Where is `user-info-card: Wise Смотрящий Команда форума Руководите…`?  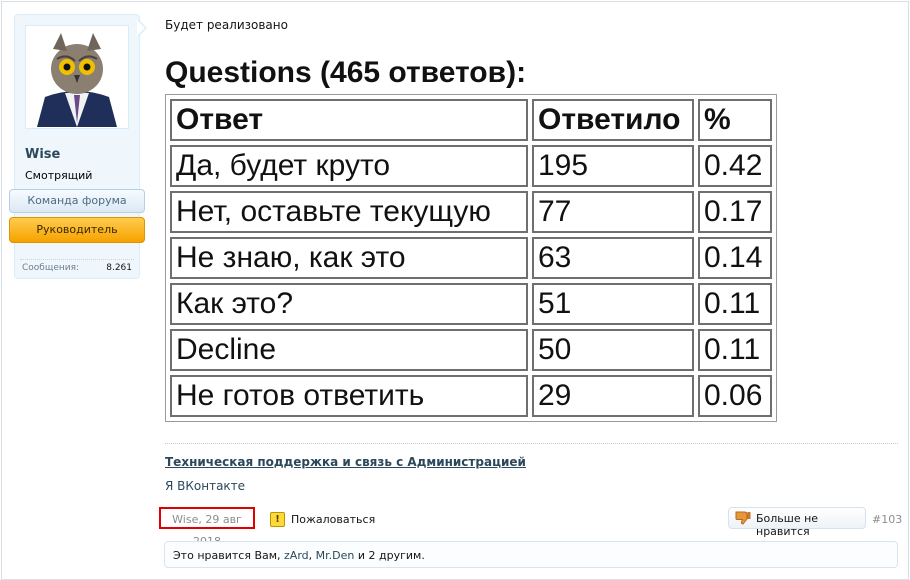
user-info-card: Wise Смотрящий Команда форума Руководите… is located at coordinates (77, 146).